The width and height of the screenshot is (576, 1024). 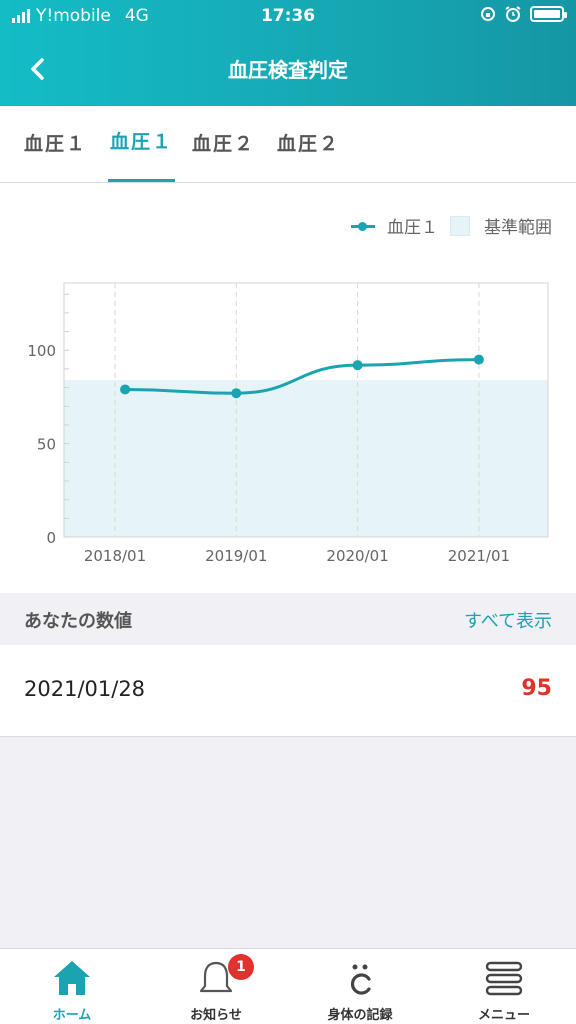 What do you see at coordinates (548, 14) in the screenshot?
I see `battery-icon` at bounding box center [548, 14].